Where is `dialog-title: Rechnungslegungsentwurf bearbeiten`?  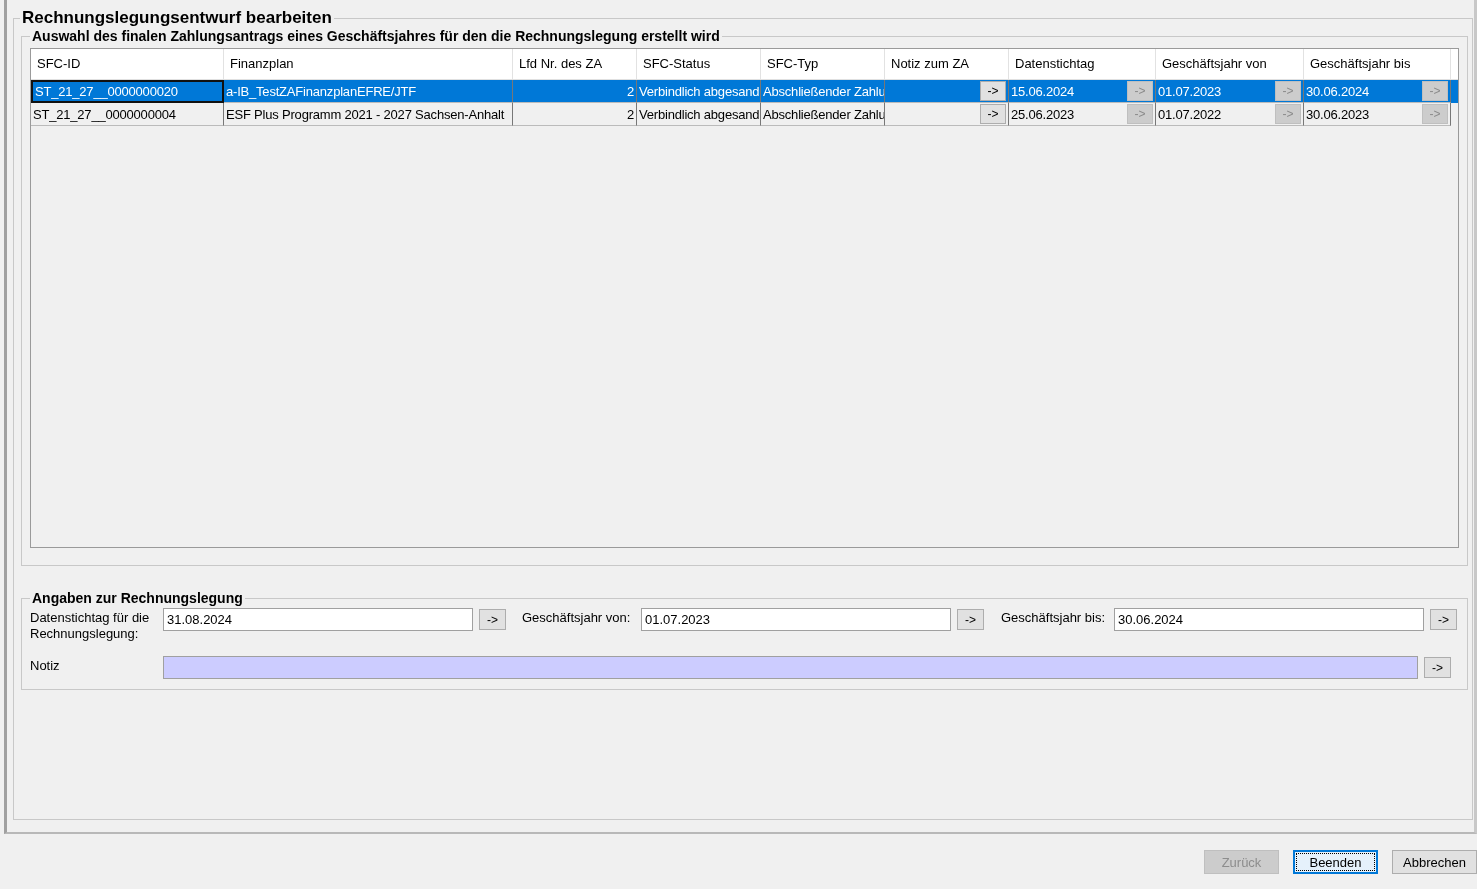 dialog-title: Rechnungslegungsentwurf bearbeiten is located at coordinates (177, 18).